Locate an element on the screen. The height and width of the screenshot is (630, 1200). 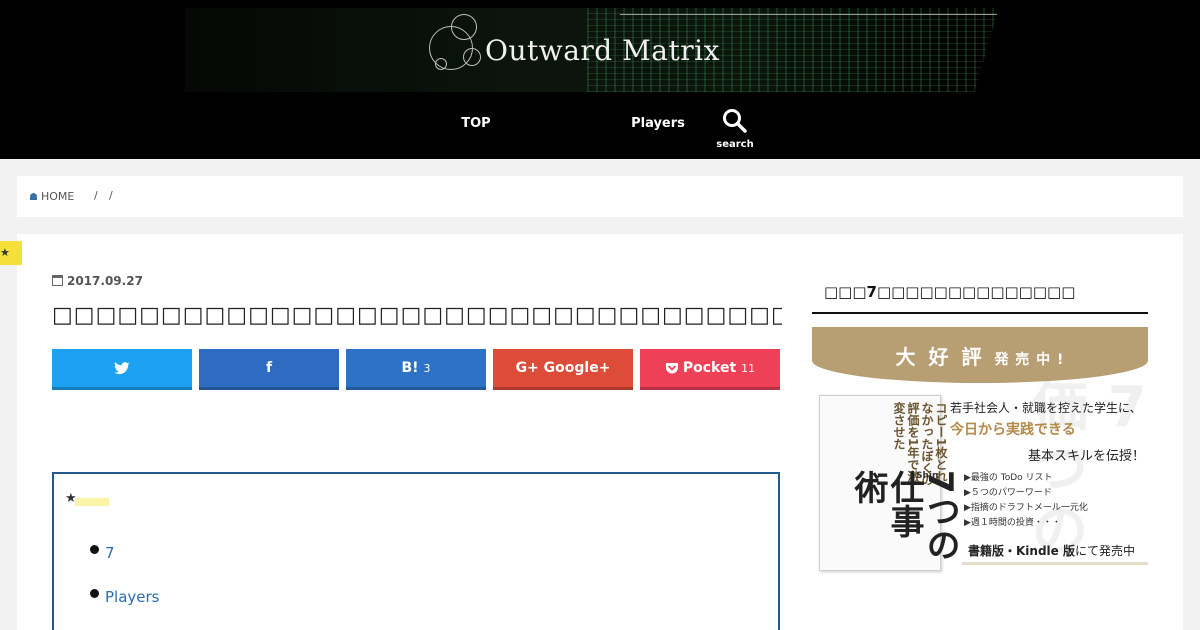
toc-item: Players is located at coordinates (125, 597).